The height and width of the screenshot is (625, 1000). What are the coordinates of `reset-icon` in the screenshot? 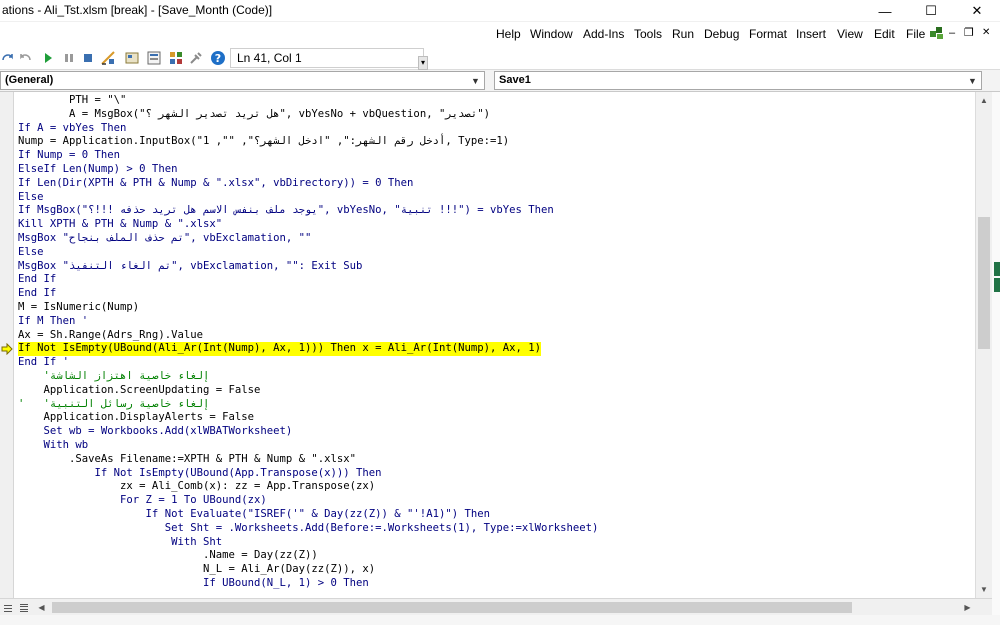 It's located at (88, 58).